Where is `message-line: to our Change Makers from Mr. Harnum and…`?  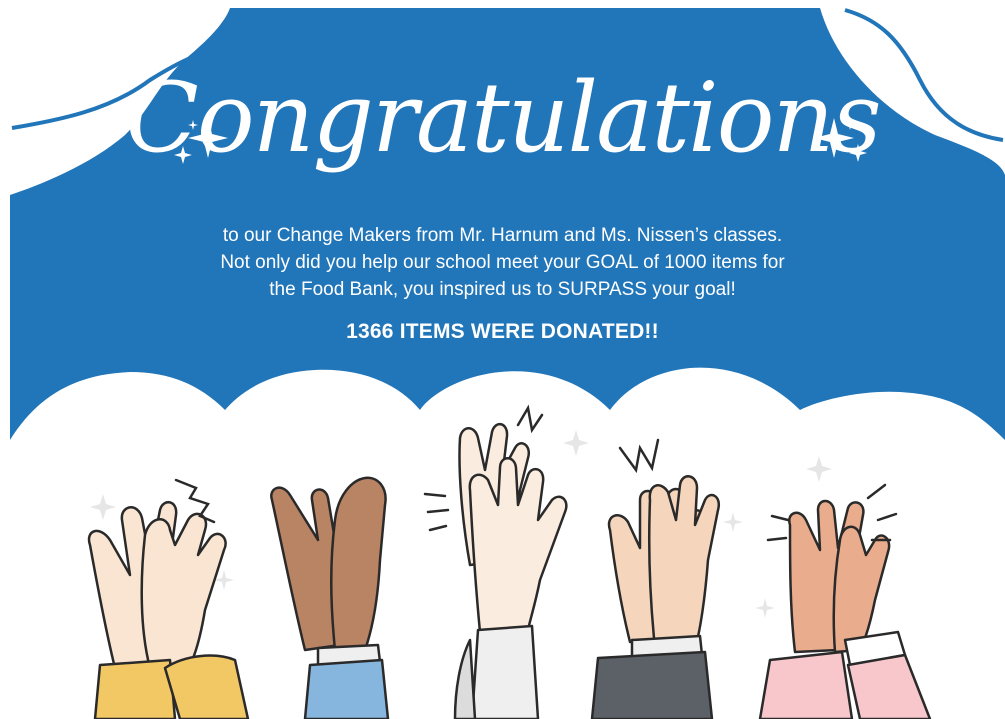 message-line: to our Change Makers from Mr. Harnum and… is located at coordinates (502, 235).